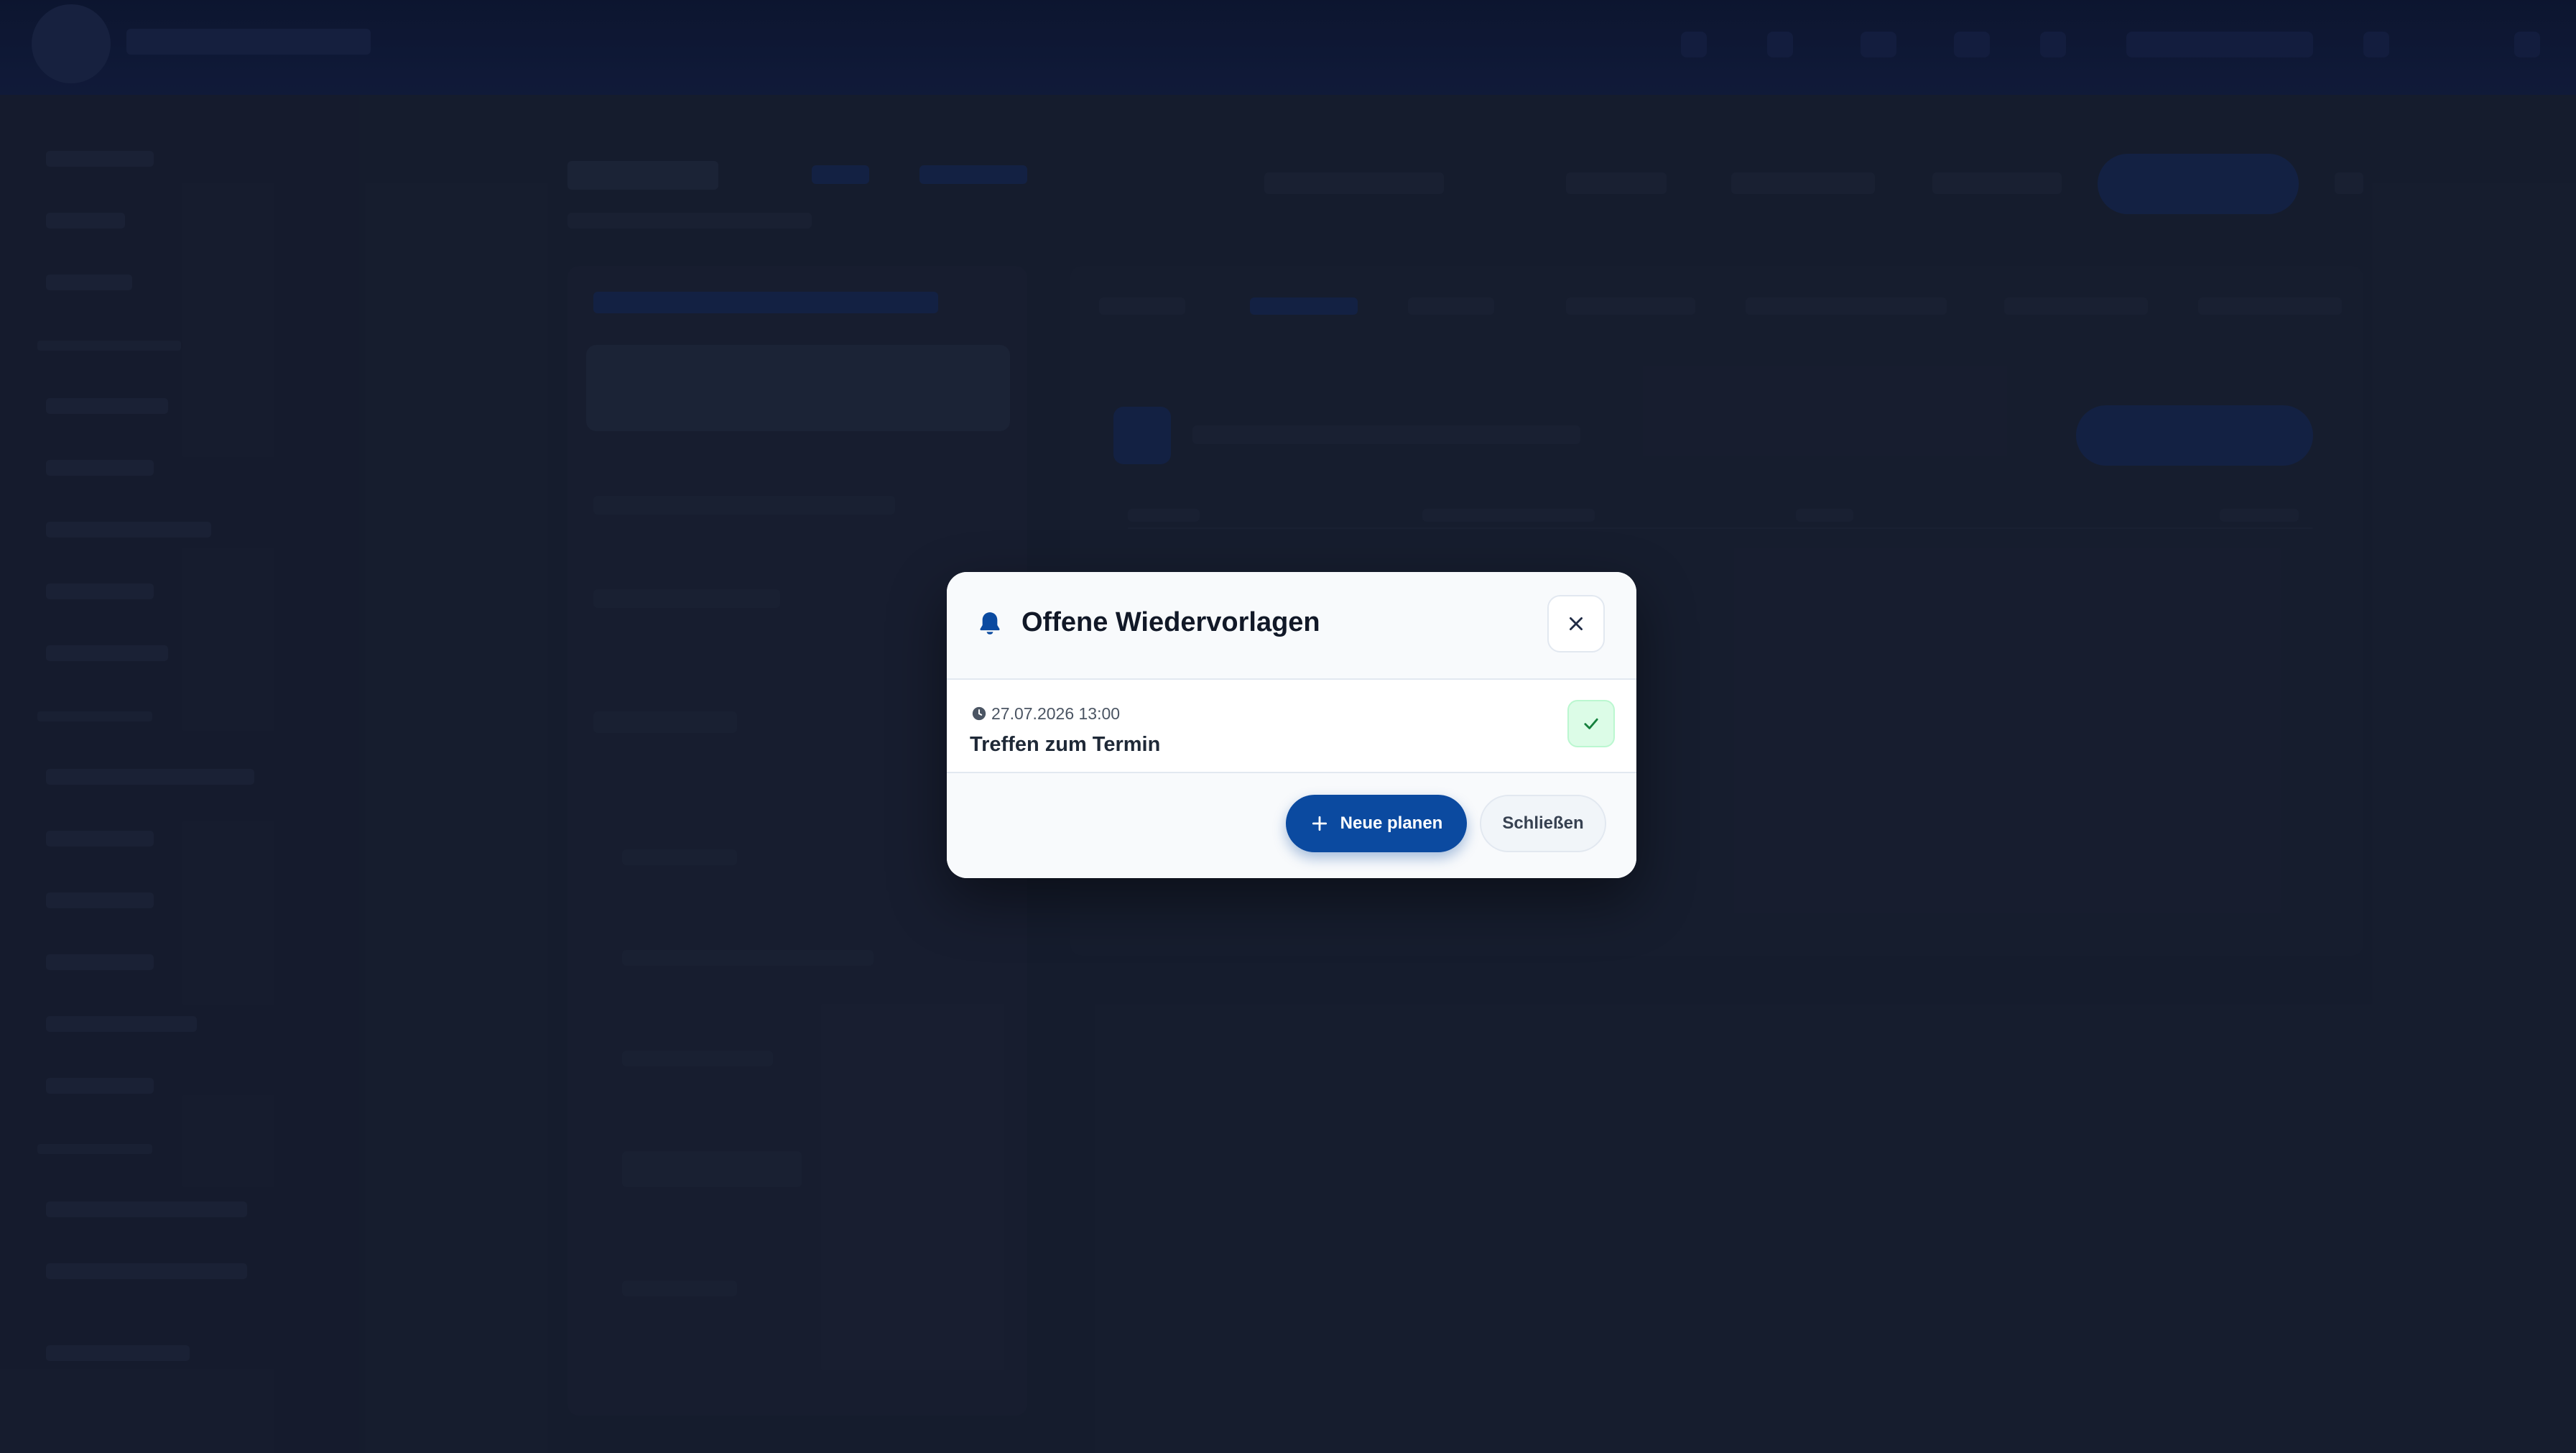 The height and width of the screenshot is (1453, 2576). I want to click on follow-up-datetime: 27.07.2026 13:00, so click(1056, 713).